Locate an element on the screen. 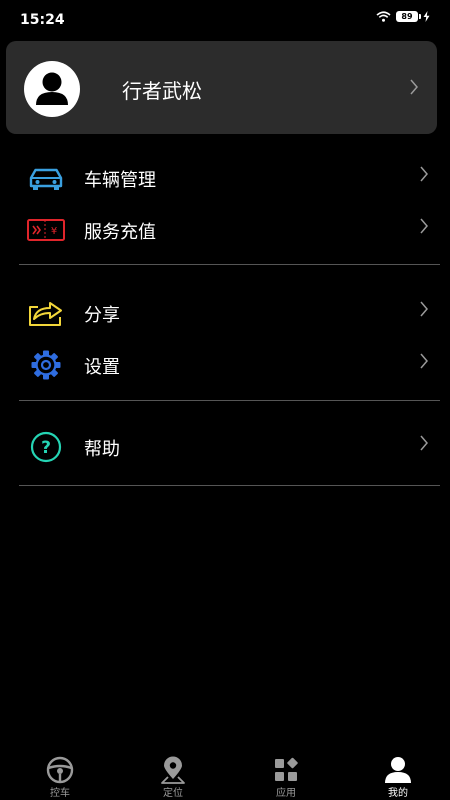  menu-label: 分享 is located at coordinates (102, 315).